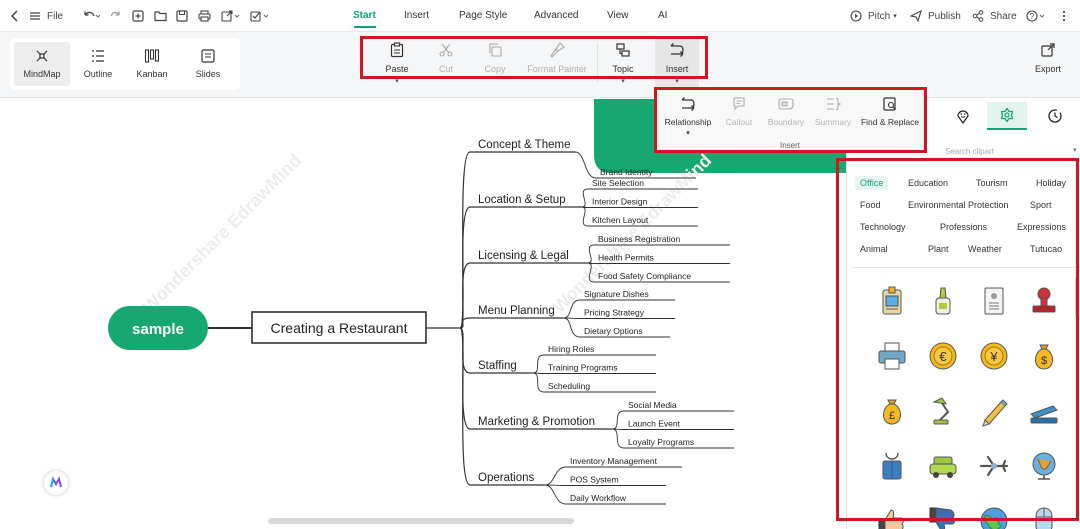 The width and height of the screenshot is (1080, 529). I want to click on pencil-icon, so click(994, 411).